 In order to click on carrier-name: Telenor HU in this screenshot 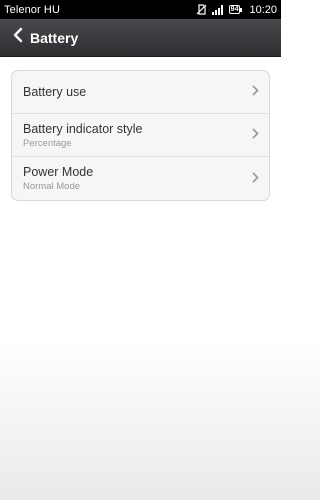, I will do `click(32, 9)`.